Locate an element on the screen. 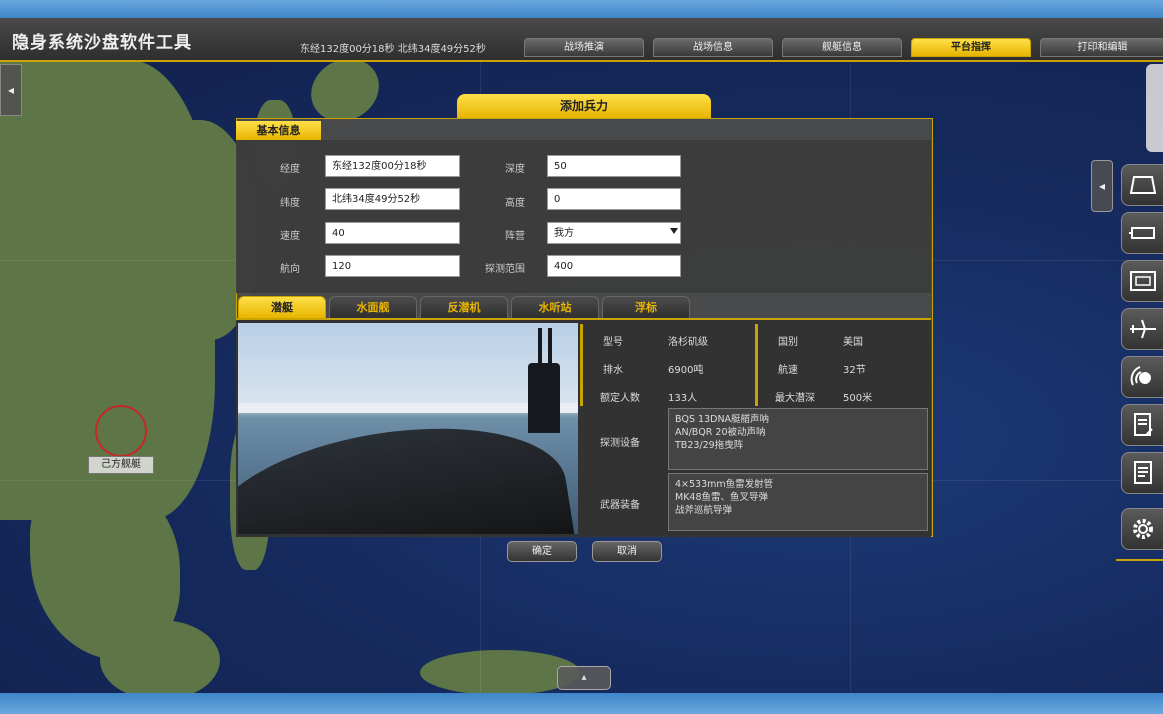 This screenshot has height=714, width=1163. max-depth-value: 500米 is located at coordinates (858, 398).